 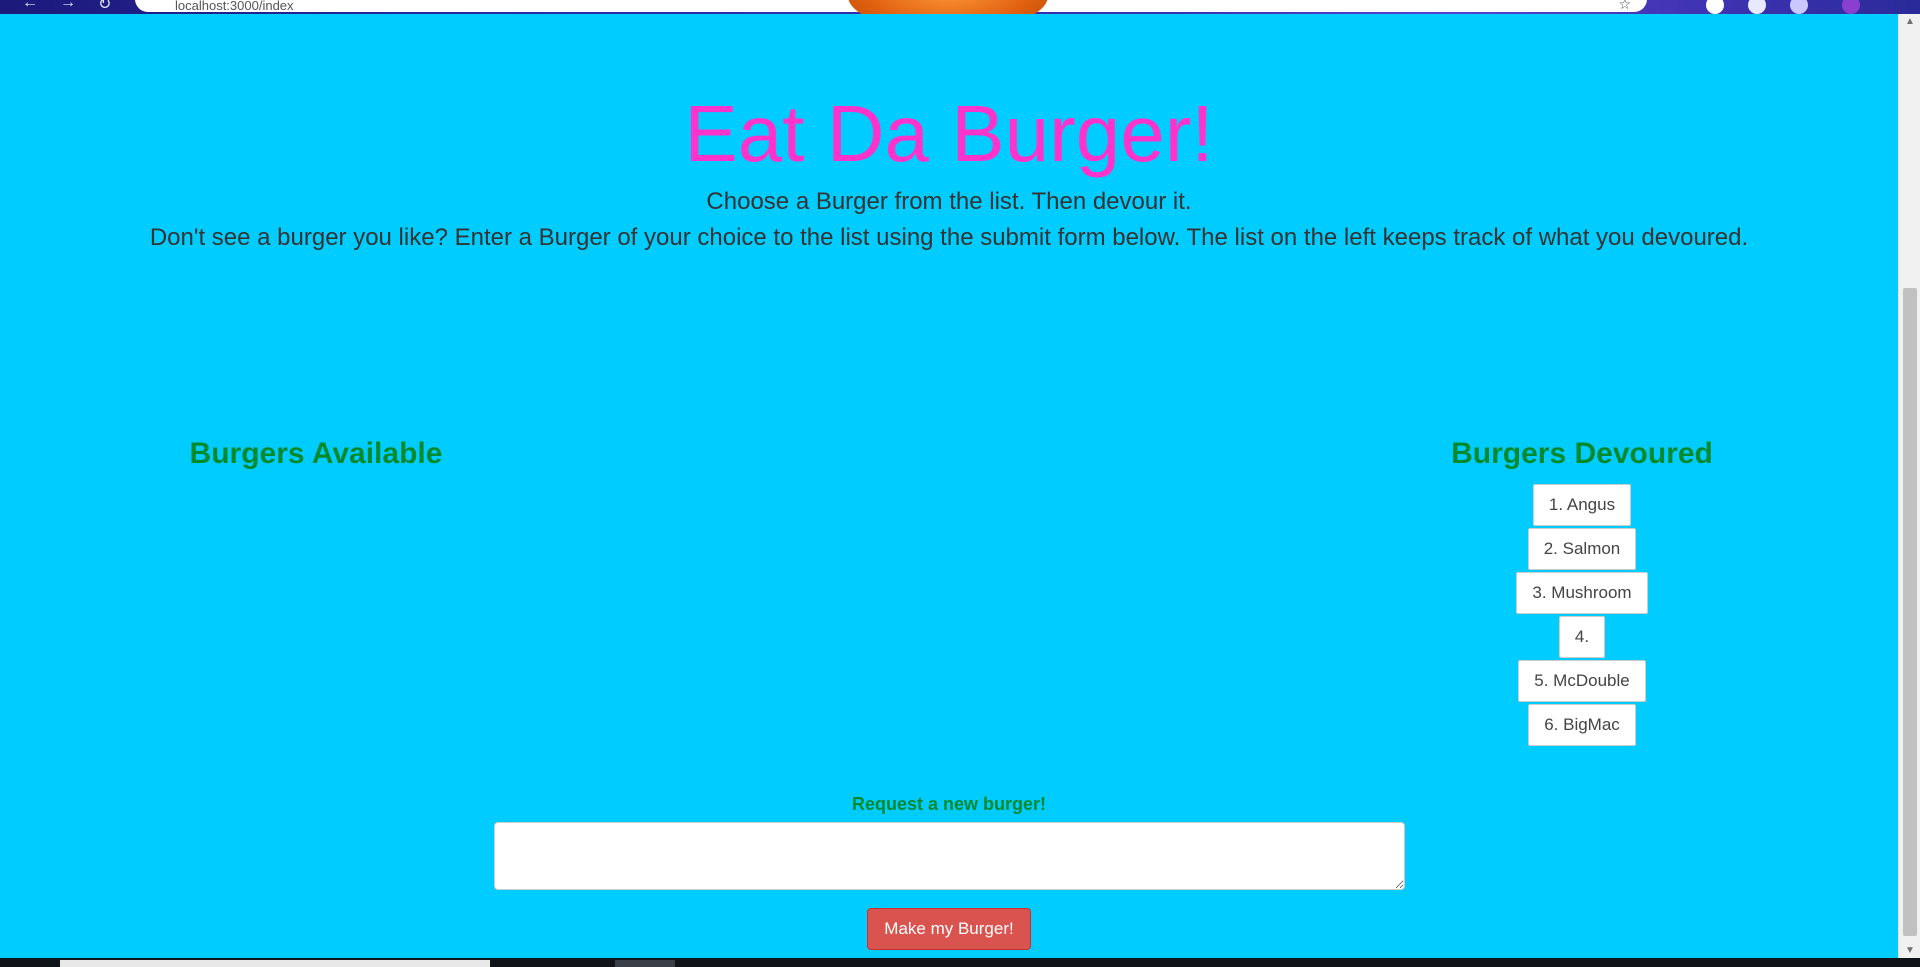 I want to click on burger-logo-image, so click(x=948, y=7).